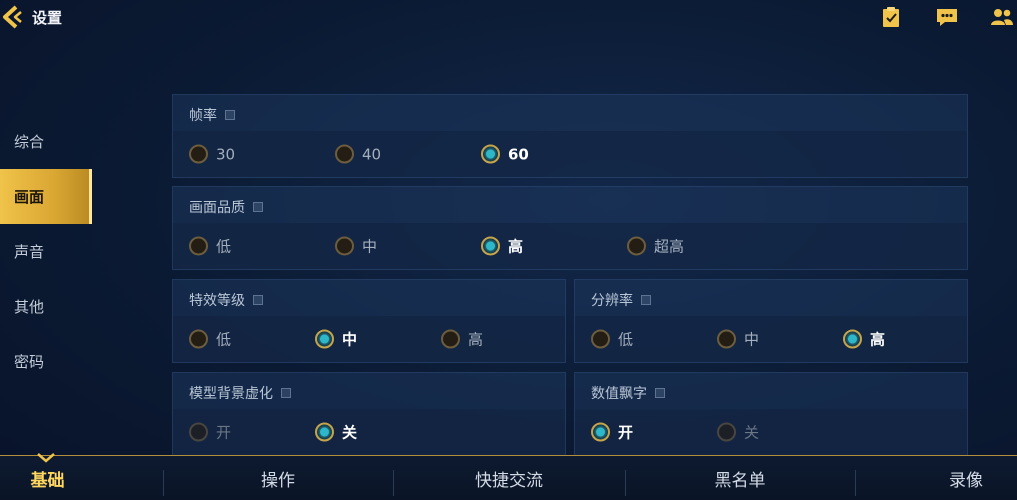  I want to click on framerate-option-40: 40, so click(358, 154).